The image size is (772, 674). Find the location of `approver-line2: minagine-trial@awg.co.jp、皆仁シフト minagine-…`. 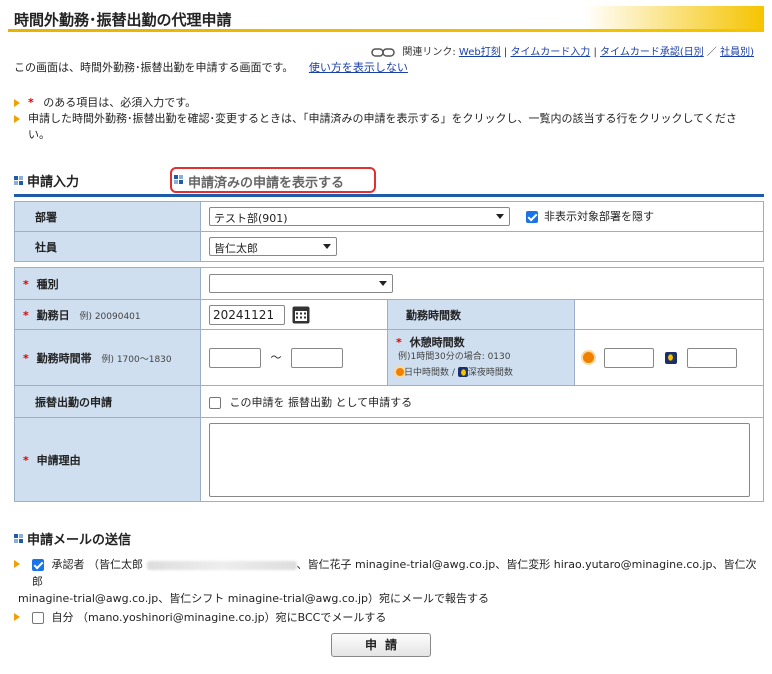

approver-line2: minagine-trial@awg.co.jp、皆仁シフト minagine-… is located at coordinates (254, 598).